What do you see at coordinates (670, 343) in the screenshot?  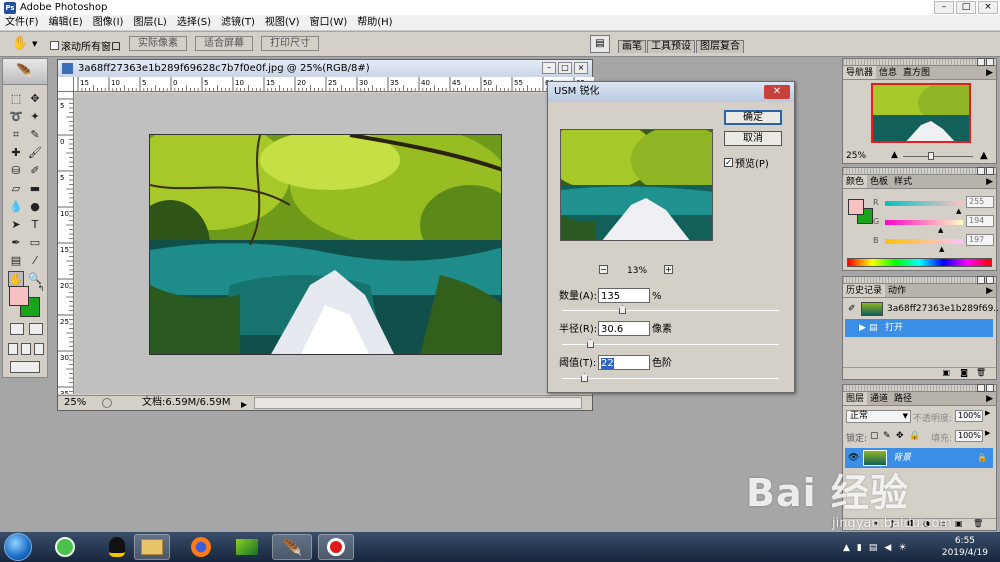 I see `radius-slider` at bounding box center [670, 343].